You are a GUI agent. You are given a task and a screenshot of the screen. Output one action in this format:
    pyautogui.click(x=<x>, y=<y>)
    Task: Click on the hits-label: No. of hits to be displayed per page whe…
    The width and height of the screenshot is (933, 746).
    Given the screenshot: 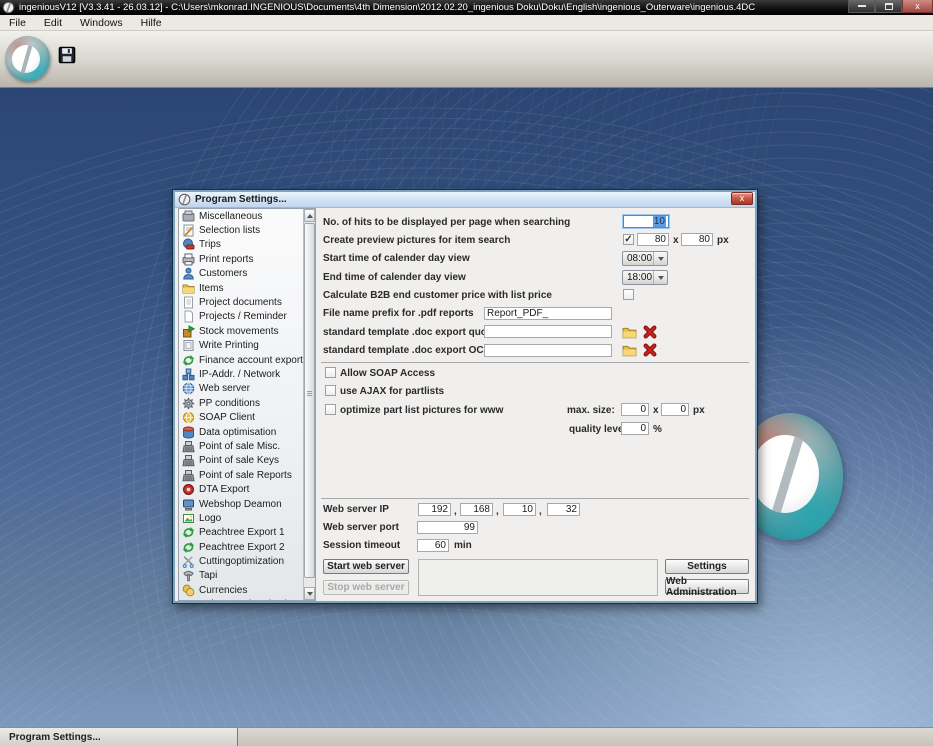 What is the action you would take?
    pyautogui.click(x=447, y=222)
    